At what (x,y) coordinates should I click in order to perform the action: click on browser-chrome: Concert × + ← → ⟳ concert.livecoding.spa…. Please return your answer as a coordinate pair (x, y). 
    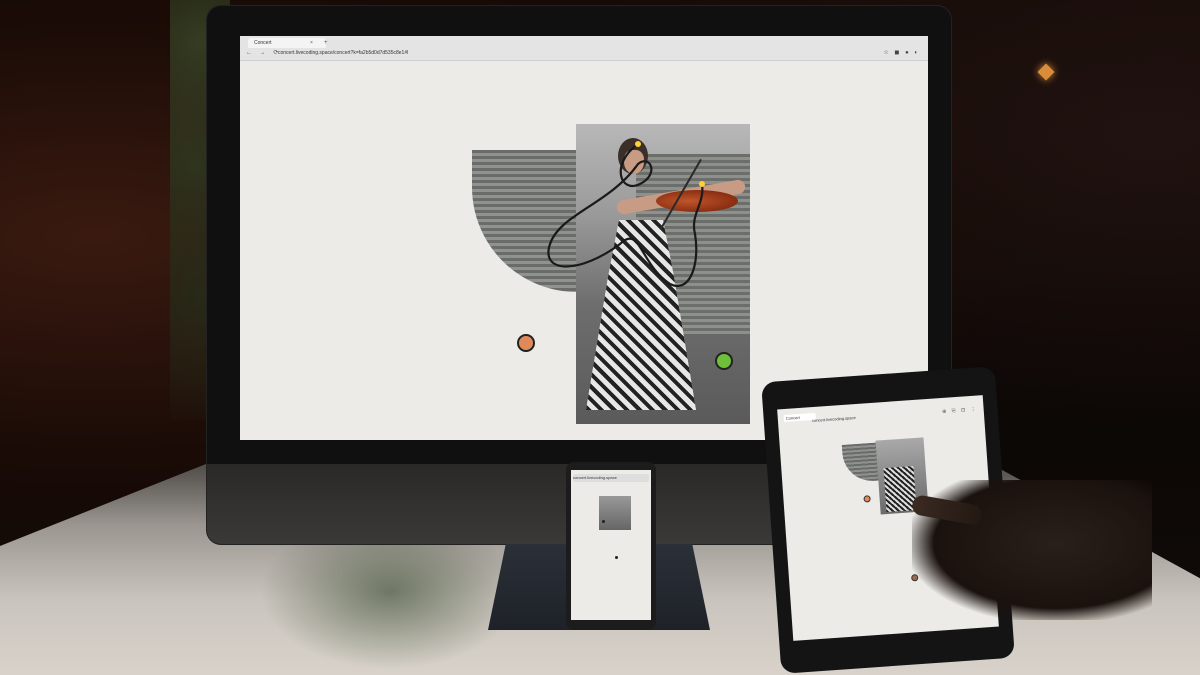
    Looking at the image, I should click on (584, 48).